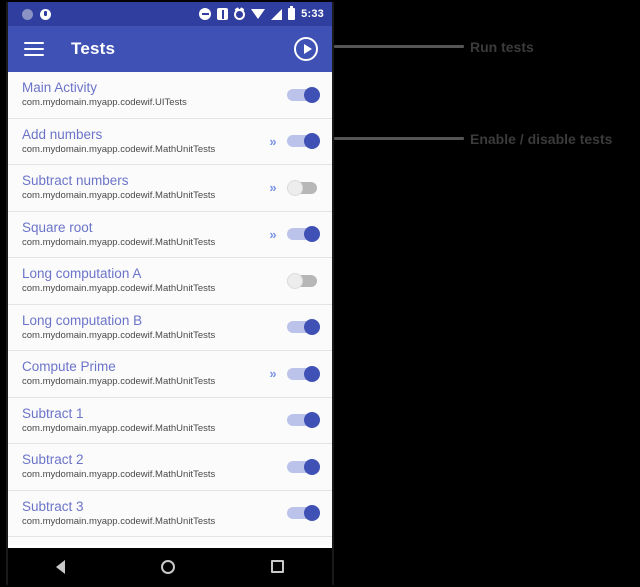  I want to click on status-bar: 5:33, so click(170, 14).